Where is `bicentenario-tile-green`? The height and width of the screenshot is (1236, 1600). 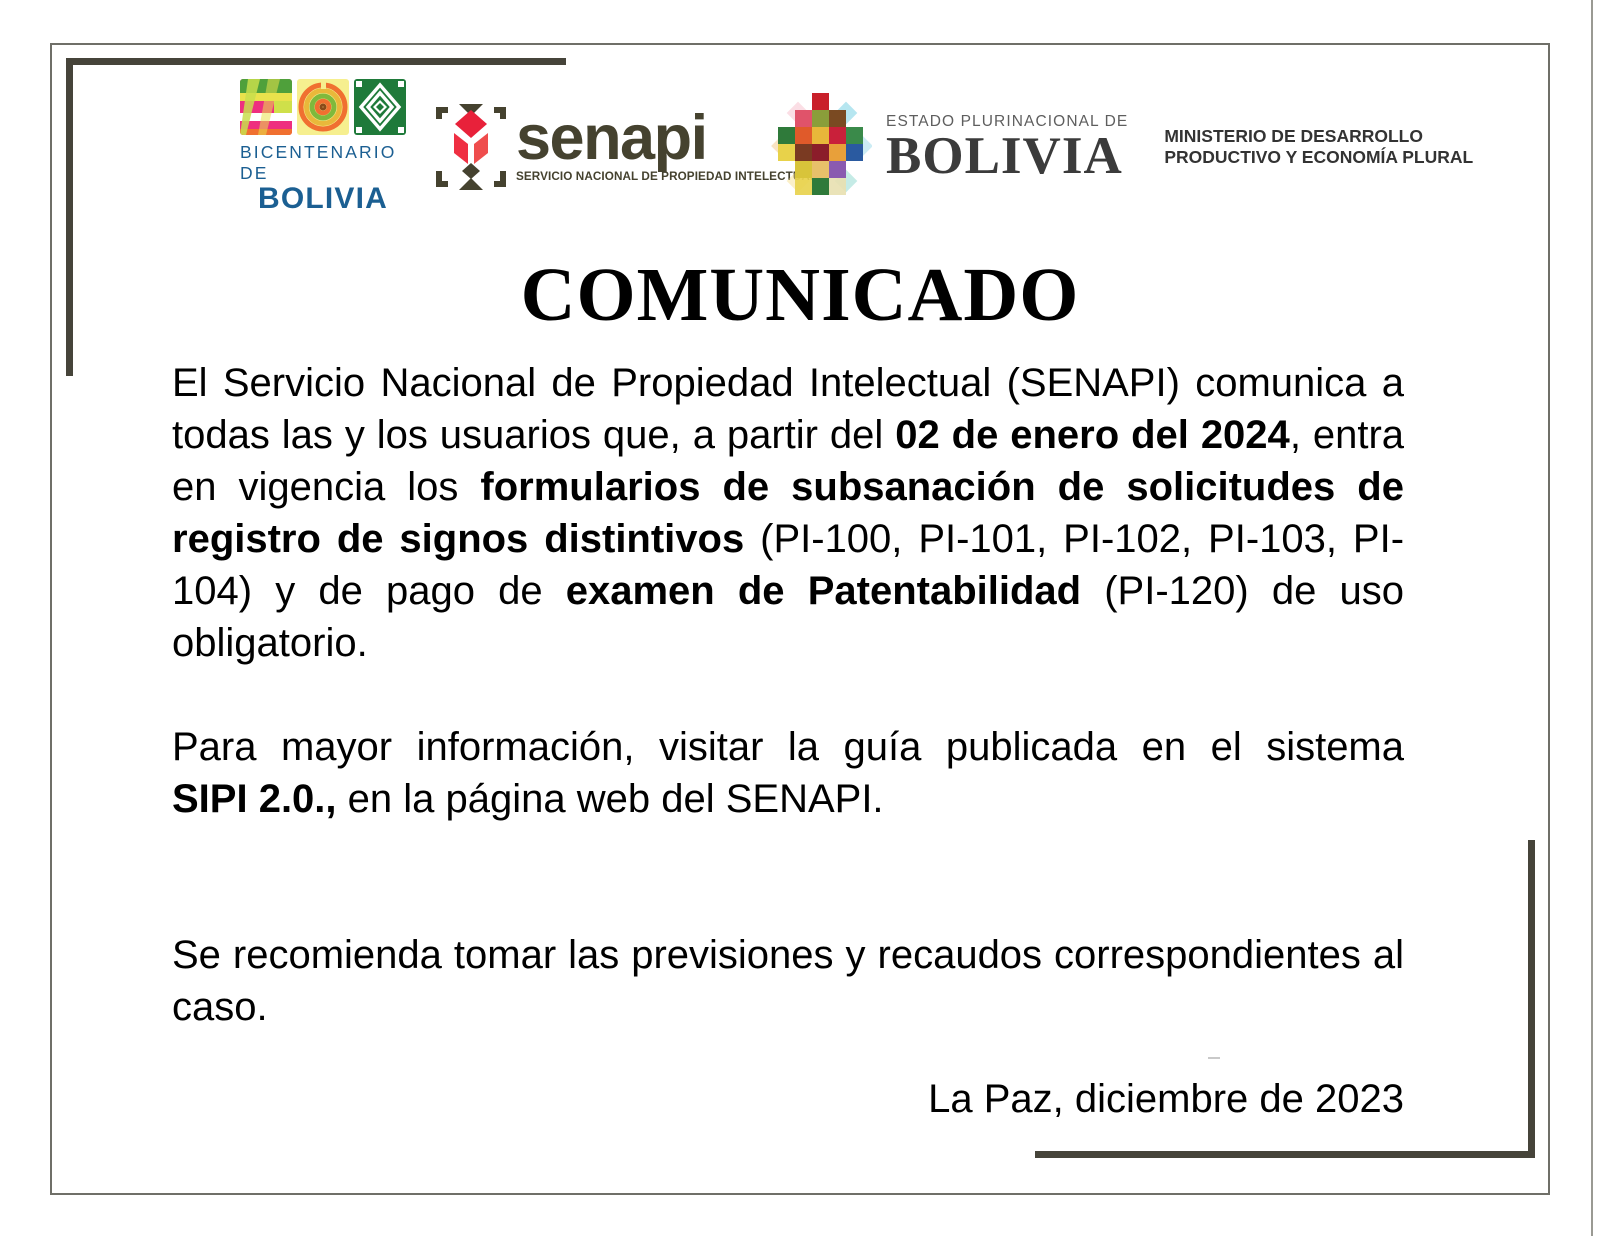 bicentenario-tile-green is located at coordinates (380, 107).